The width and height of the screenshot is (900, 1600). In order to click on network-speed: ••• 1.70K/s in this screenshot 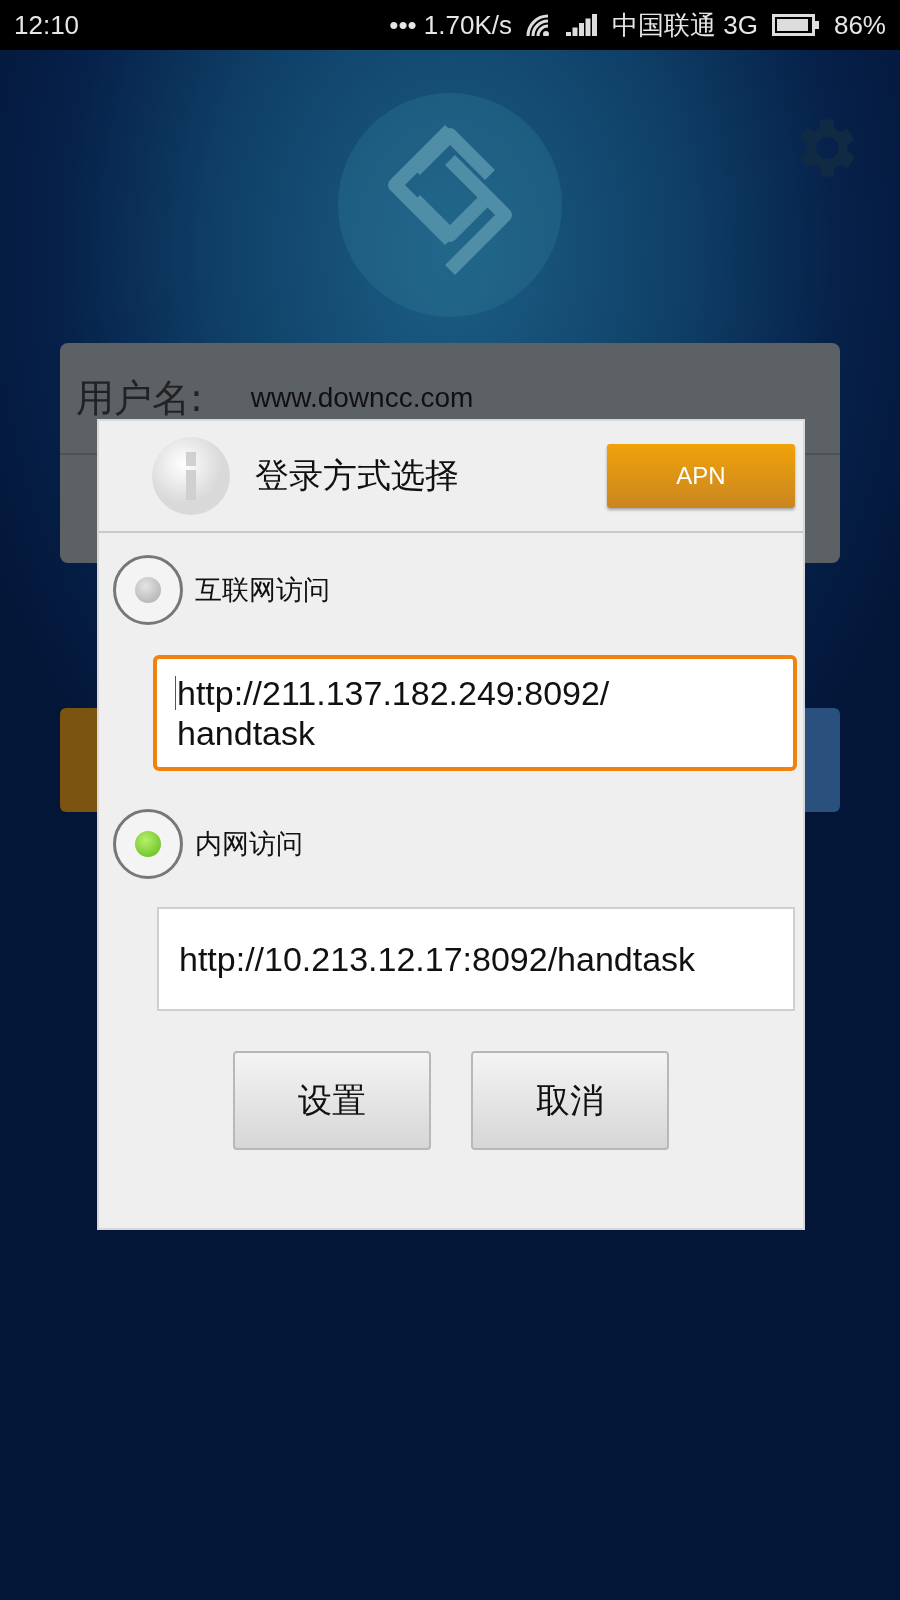, I will do `click(451, 25)`.